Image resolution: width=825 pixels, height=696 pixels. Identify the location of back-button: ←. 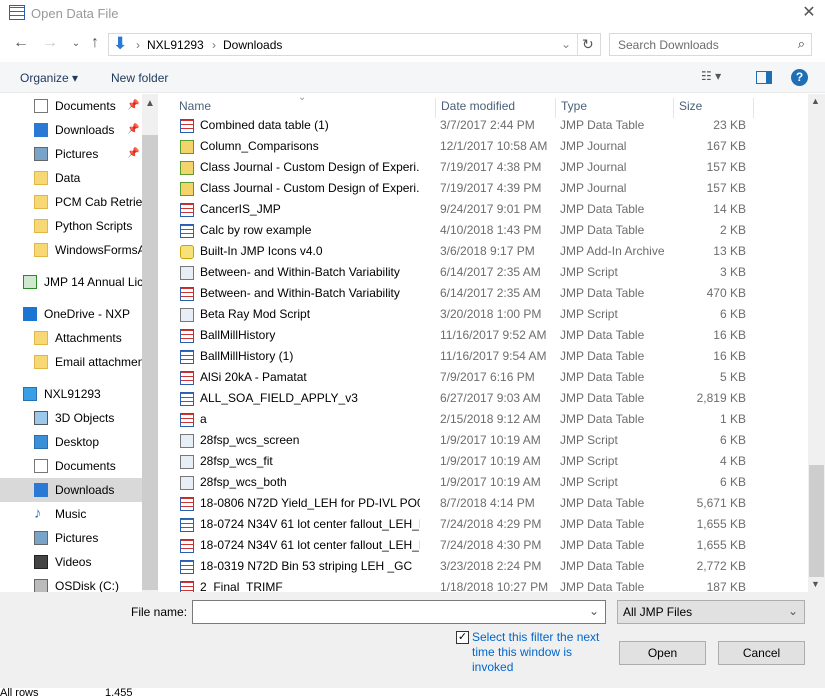
(21, 43).